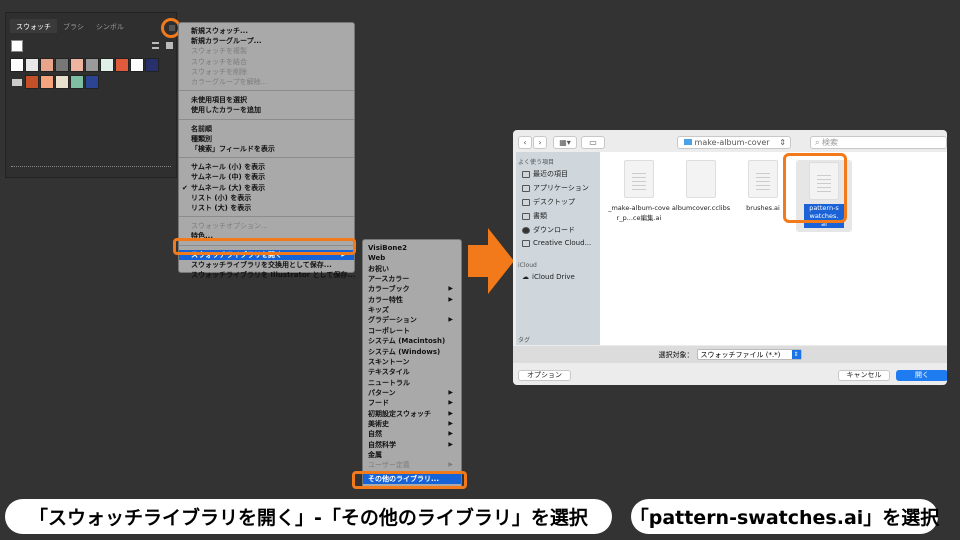  What do you see at coordinates (266, 139) in the screenshot?
I see `menu-item: 種類別` at bounding box center [266, 139].